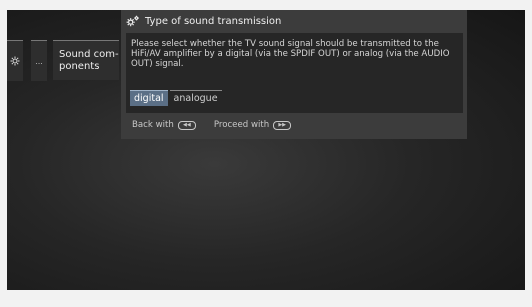 This screenshot has height=307, width=532. I want to click on sound-type-options: digital analogue, so click(176, 98).